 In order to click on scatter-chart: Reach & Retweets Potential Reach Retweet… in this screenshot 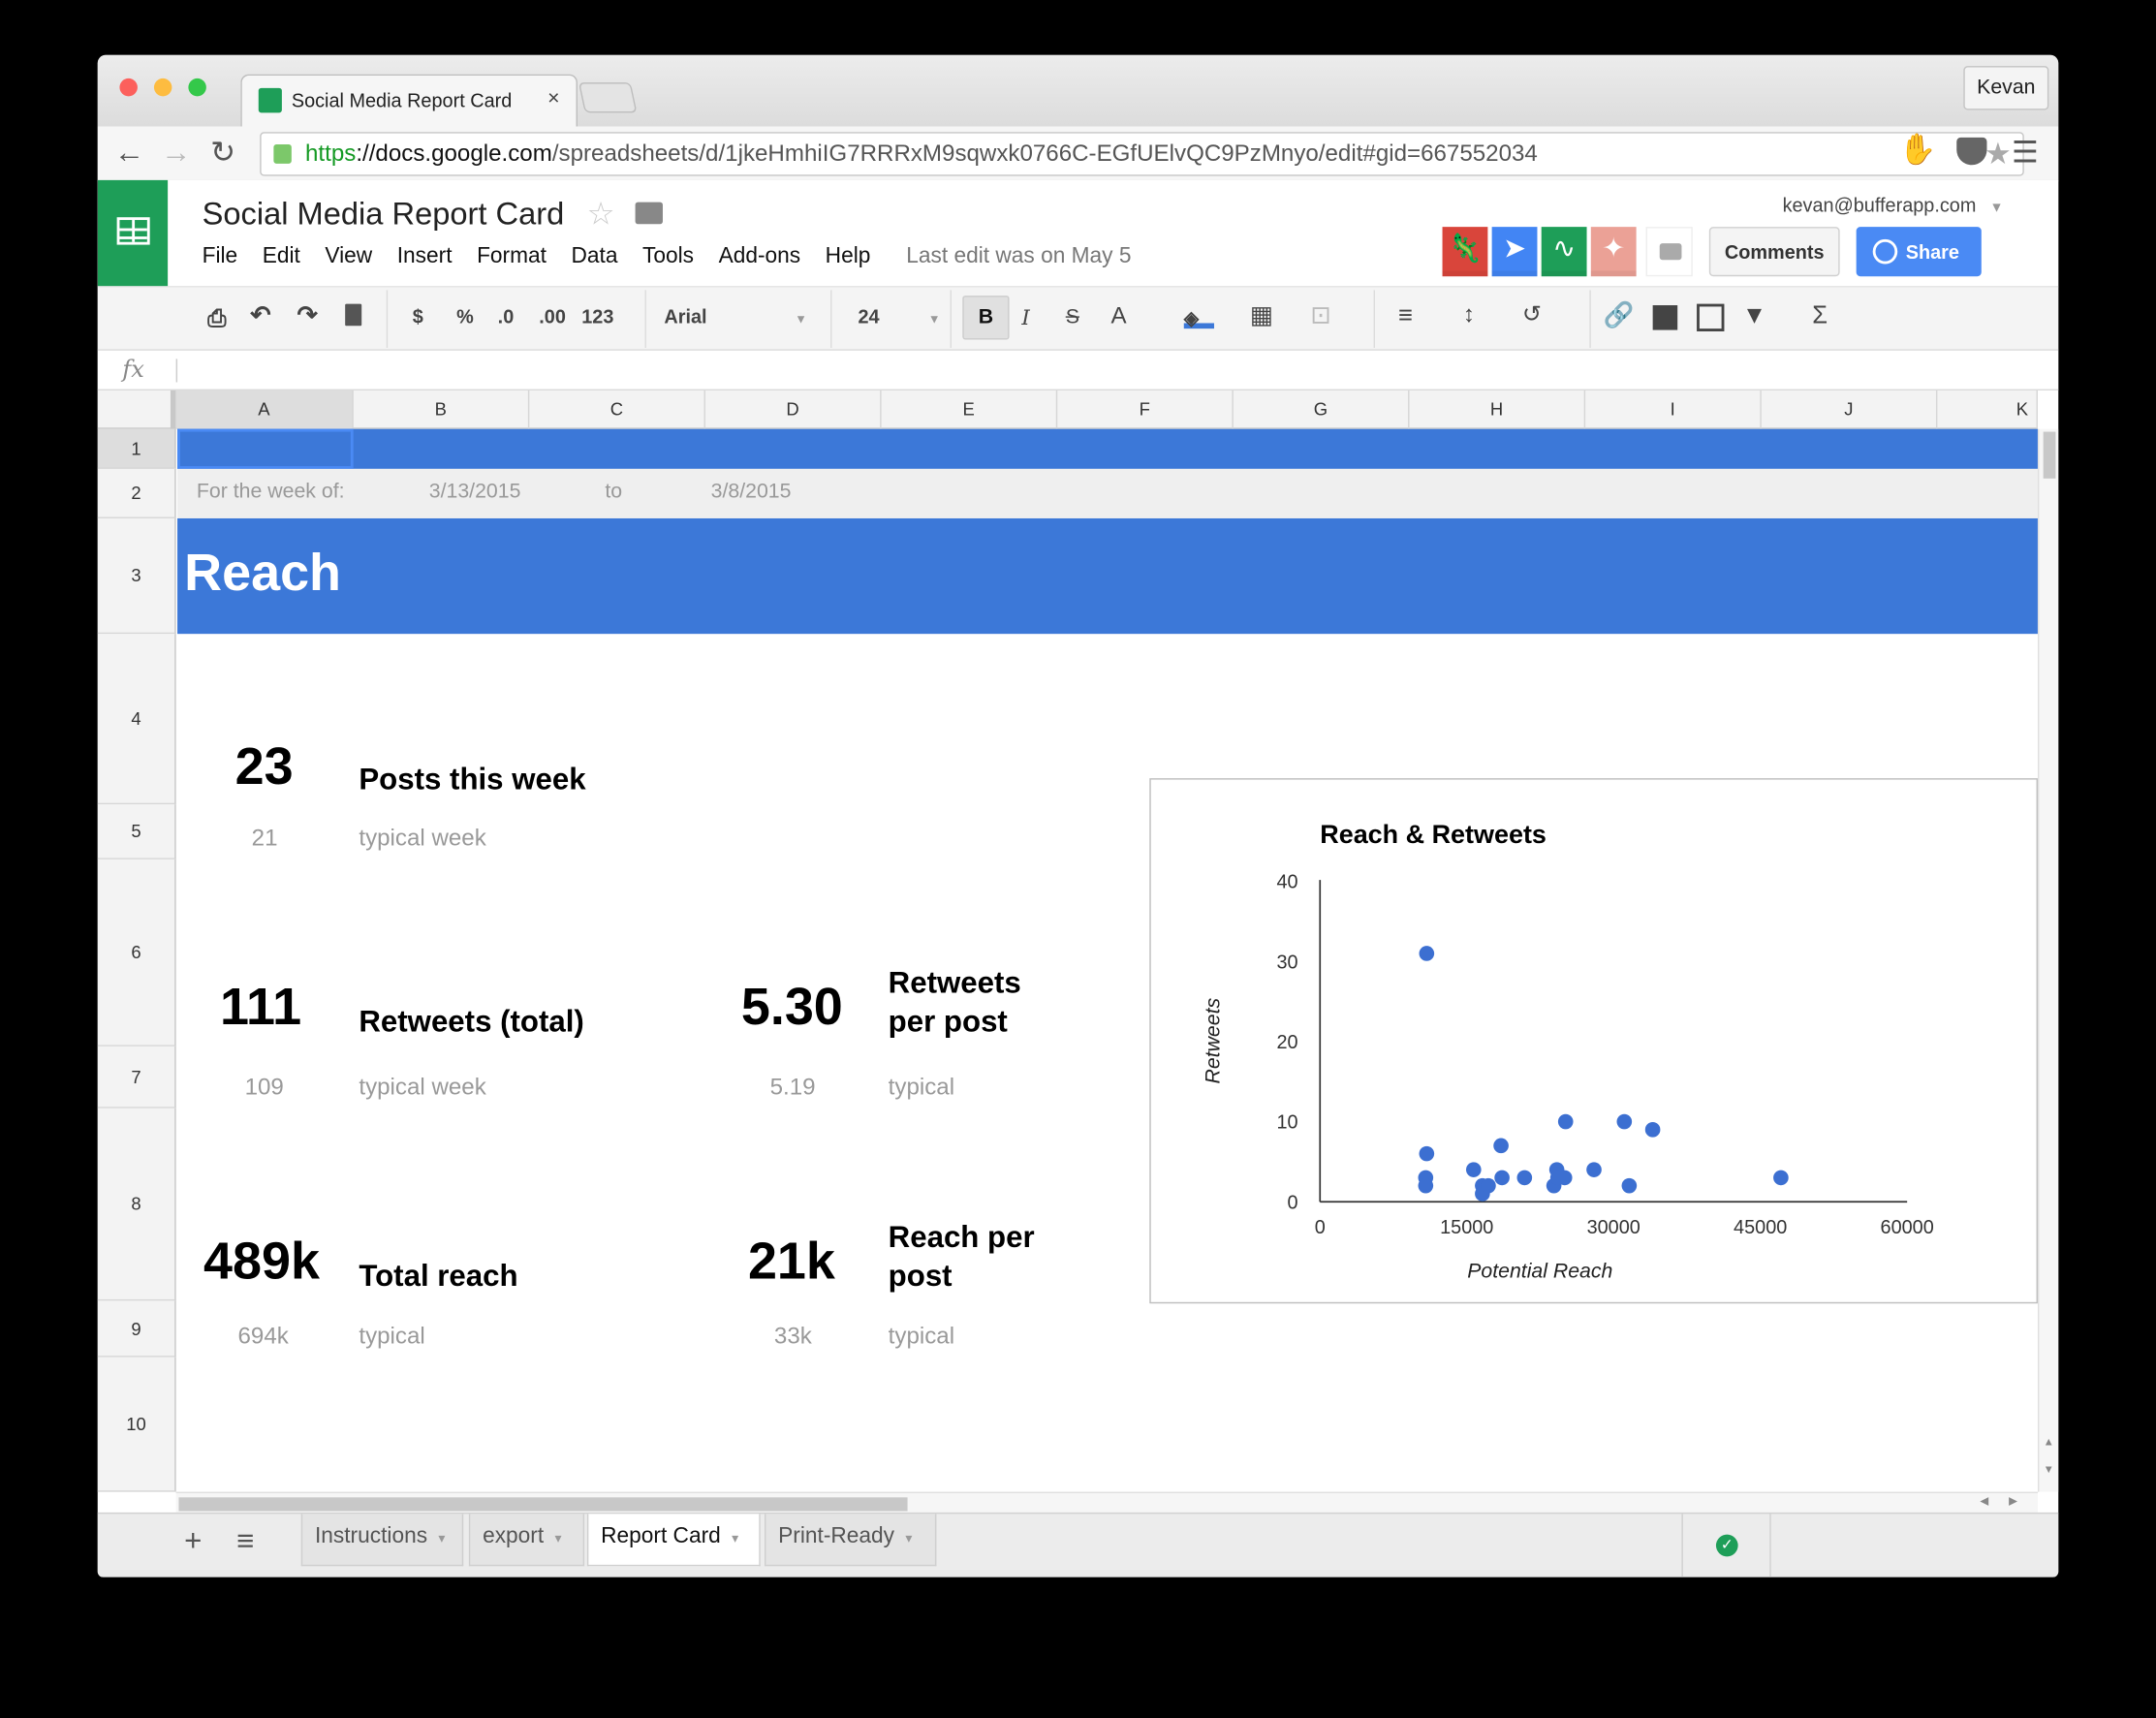, I will do `click(1593, 1041)`.